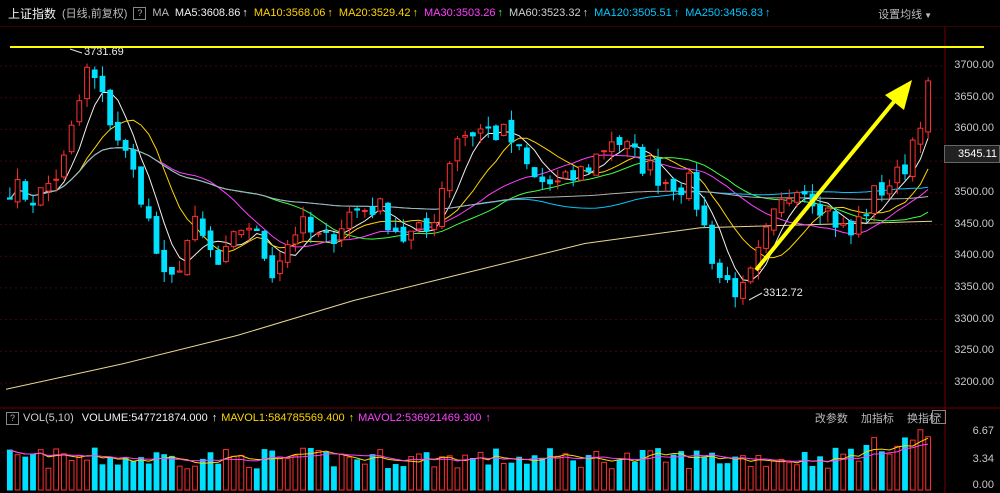 The width and height of the screenshot is (1000, 493). What do you see at coordinates (983, 431) in the screenshot?
I see `volume-tick-0: 6.67` at bounding box center [983, 431].